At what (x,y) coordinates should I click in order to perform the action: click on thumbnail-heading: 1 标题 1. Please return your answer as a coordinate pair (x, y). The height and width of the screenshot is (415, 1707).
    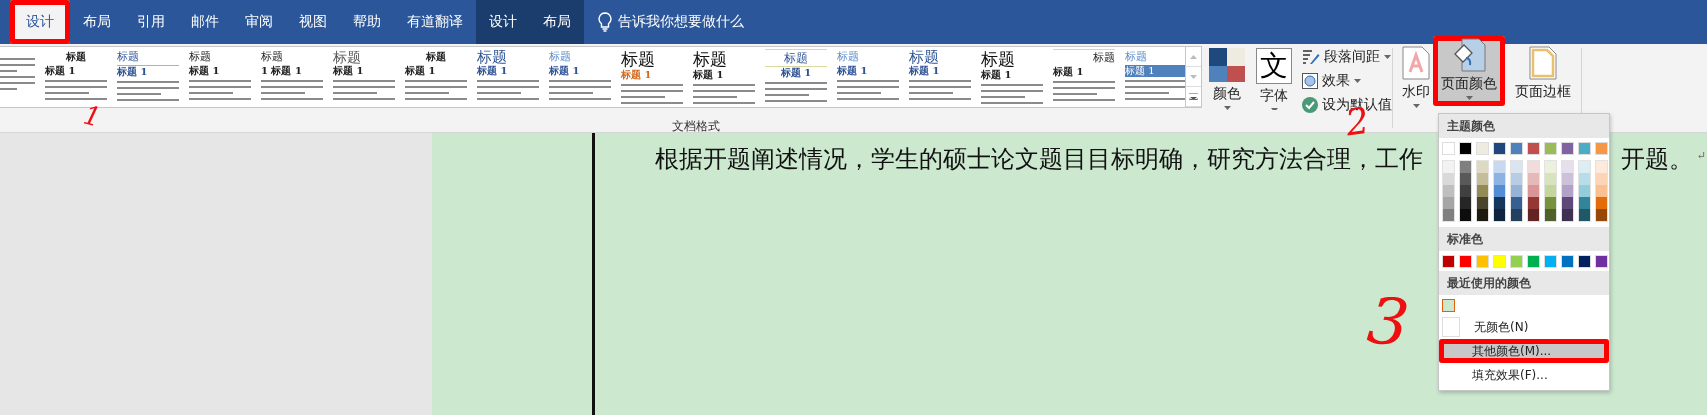
    Looking at the image, I should click on (281, 70).